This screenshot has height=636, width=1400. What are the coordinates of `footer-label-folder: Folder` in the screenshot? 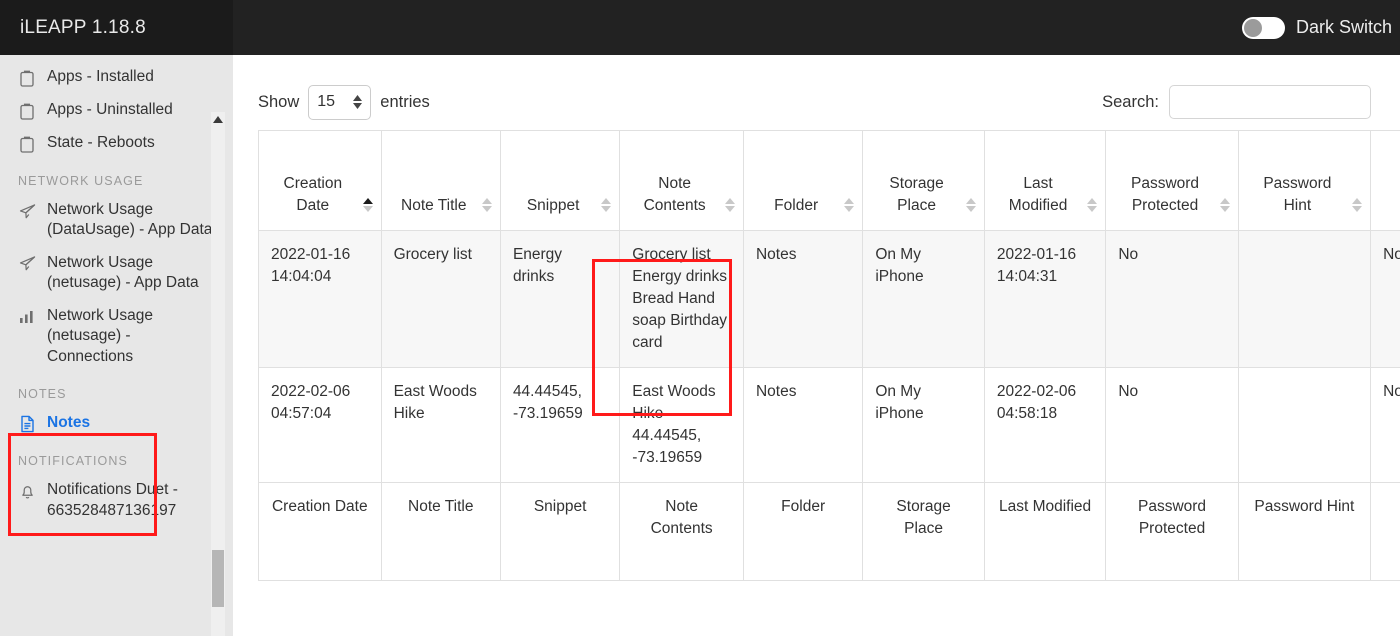 It's located at (803, 531).